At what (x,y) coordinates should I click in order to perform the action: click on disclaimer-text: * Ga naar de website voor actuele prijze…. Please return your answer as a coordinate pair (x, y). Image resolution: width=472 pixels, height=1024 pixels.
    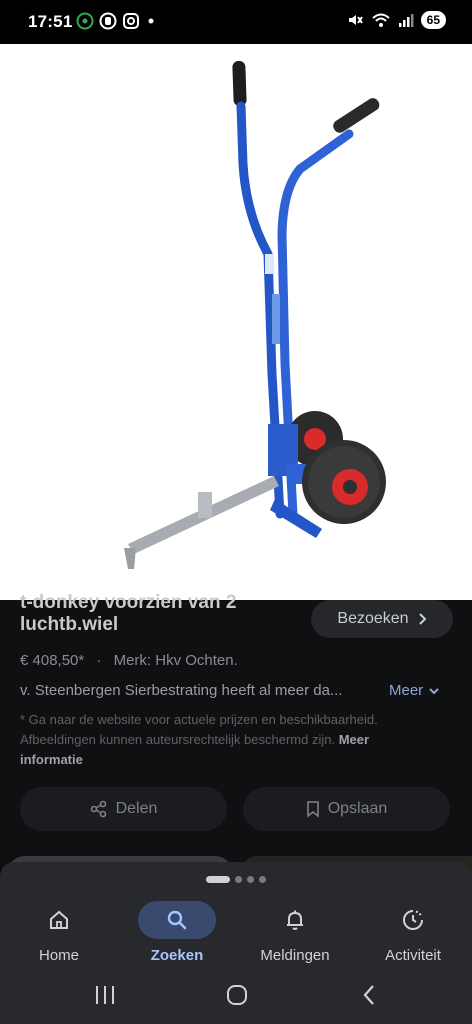
    Looking at the image, I should click on (199, 729).